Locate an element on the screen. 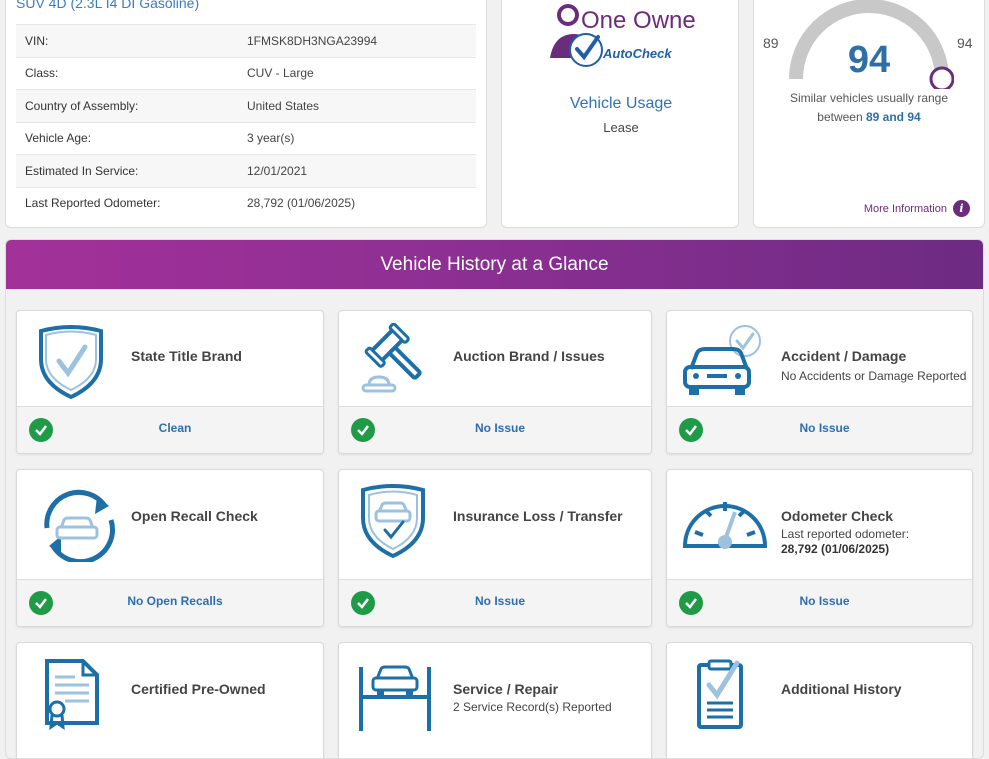 This screenshot has width=989, height=759. card-certified-pre-owned: Certified Pre-Owned is located at coordinates (170, 700).